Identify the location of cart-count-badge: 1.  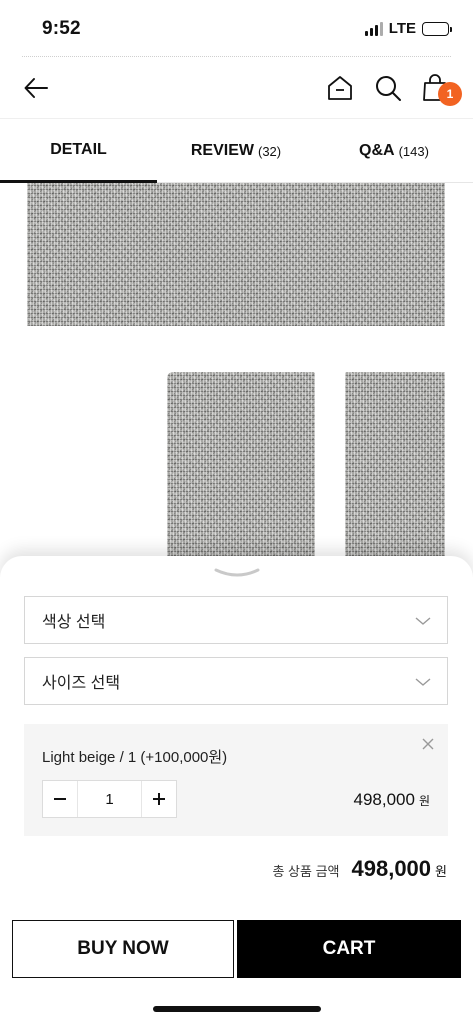
(450, 94).